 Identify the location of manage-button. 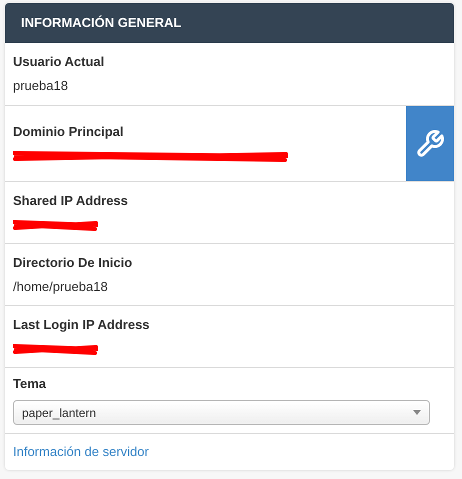
(430, 143).